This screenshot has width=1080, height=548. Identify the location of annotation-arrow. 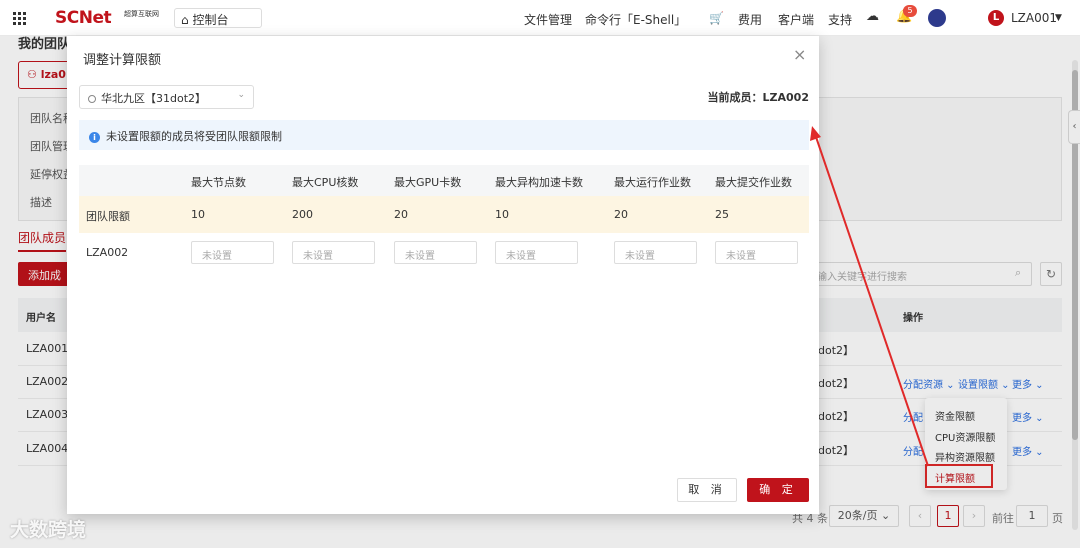
(869, 296).